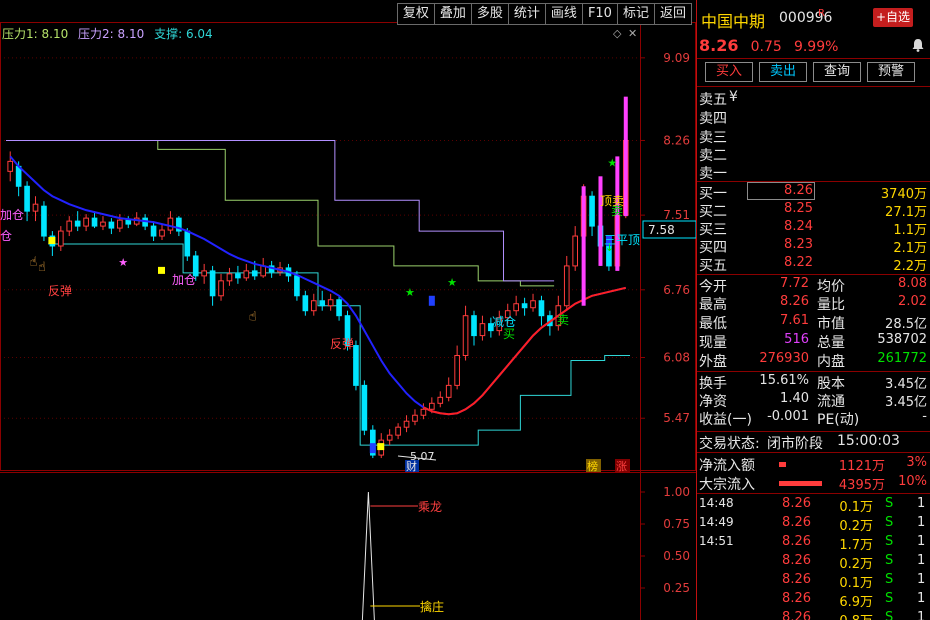  I want to click on diamond-icon: ◇, so click(617, 33).